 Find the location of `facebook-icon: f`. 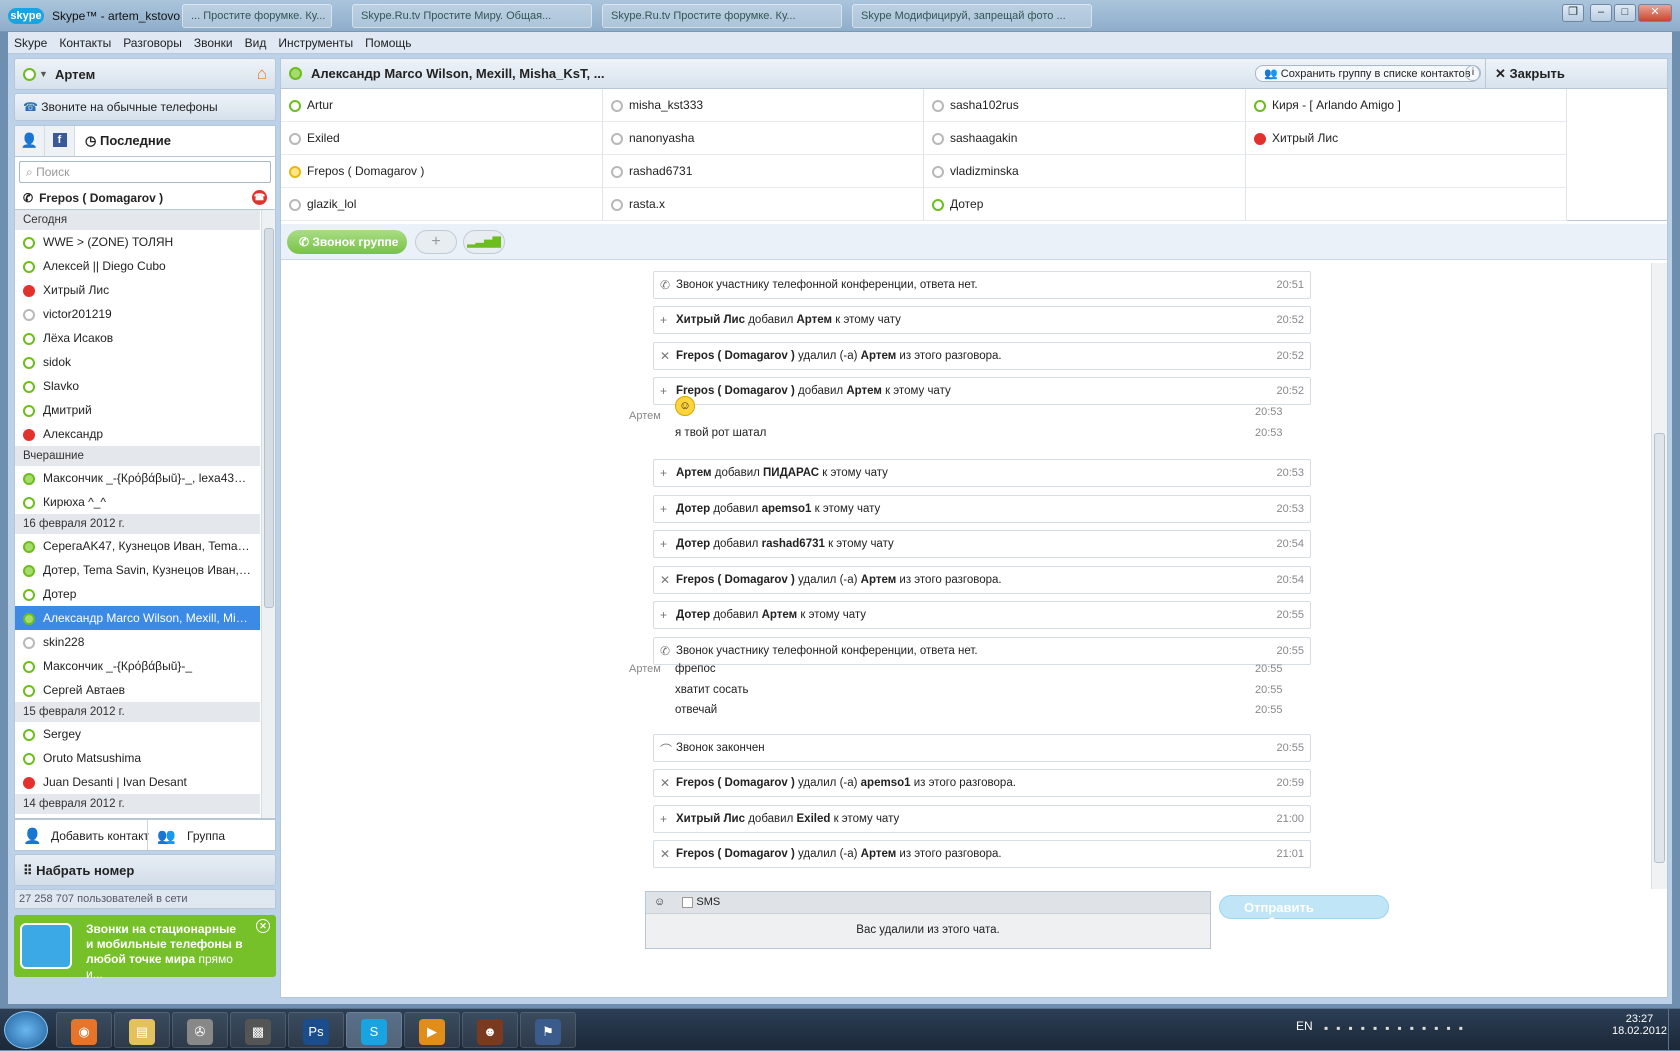

facebook-icon: f is located at coordinates (60, 141).